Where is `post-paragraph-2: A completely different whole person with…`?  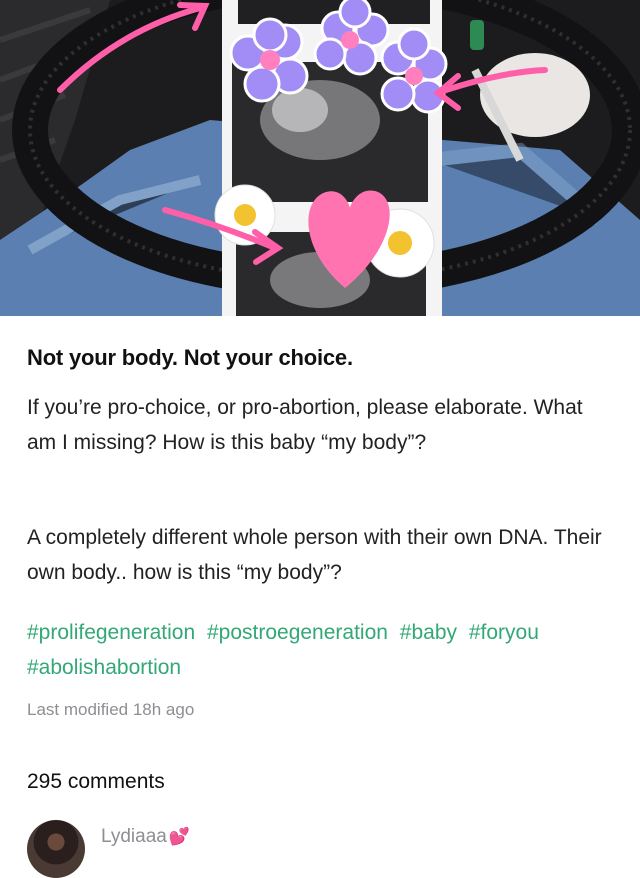
post-paragraph-2: A completely different whole person with… is located at coordinates (314, 555).